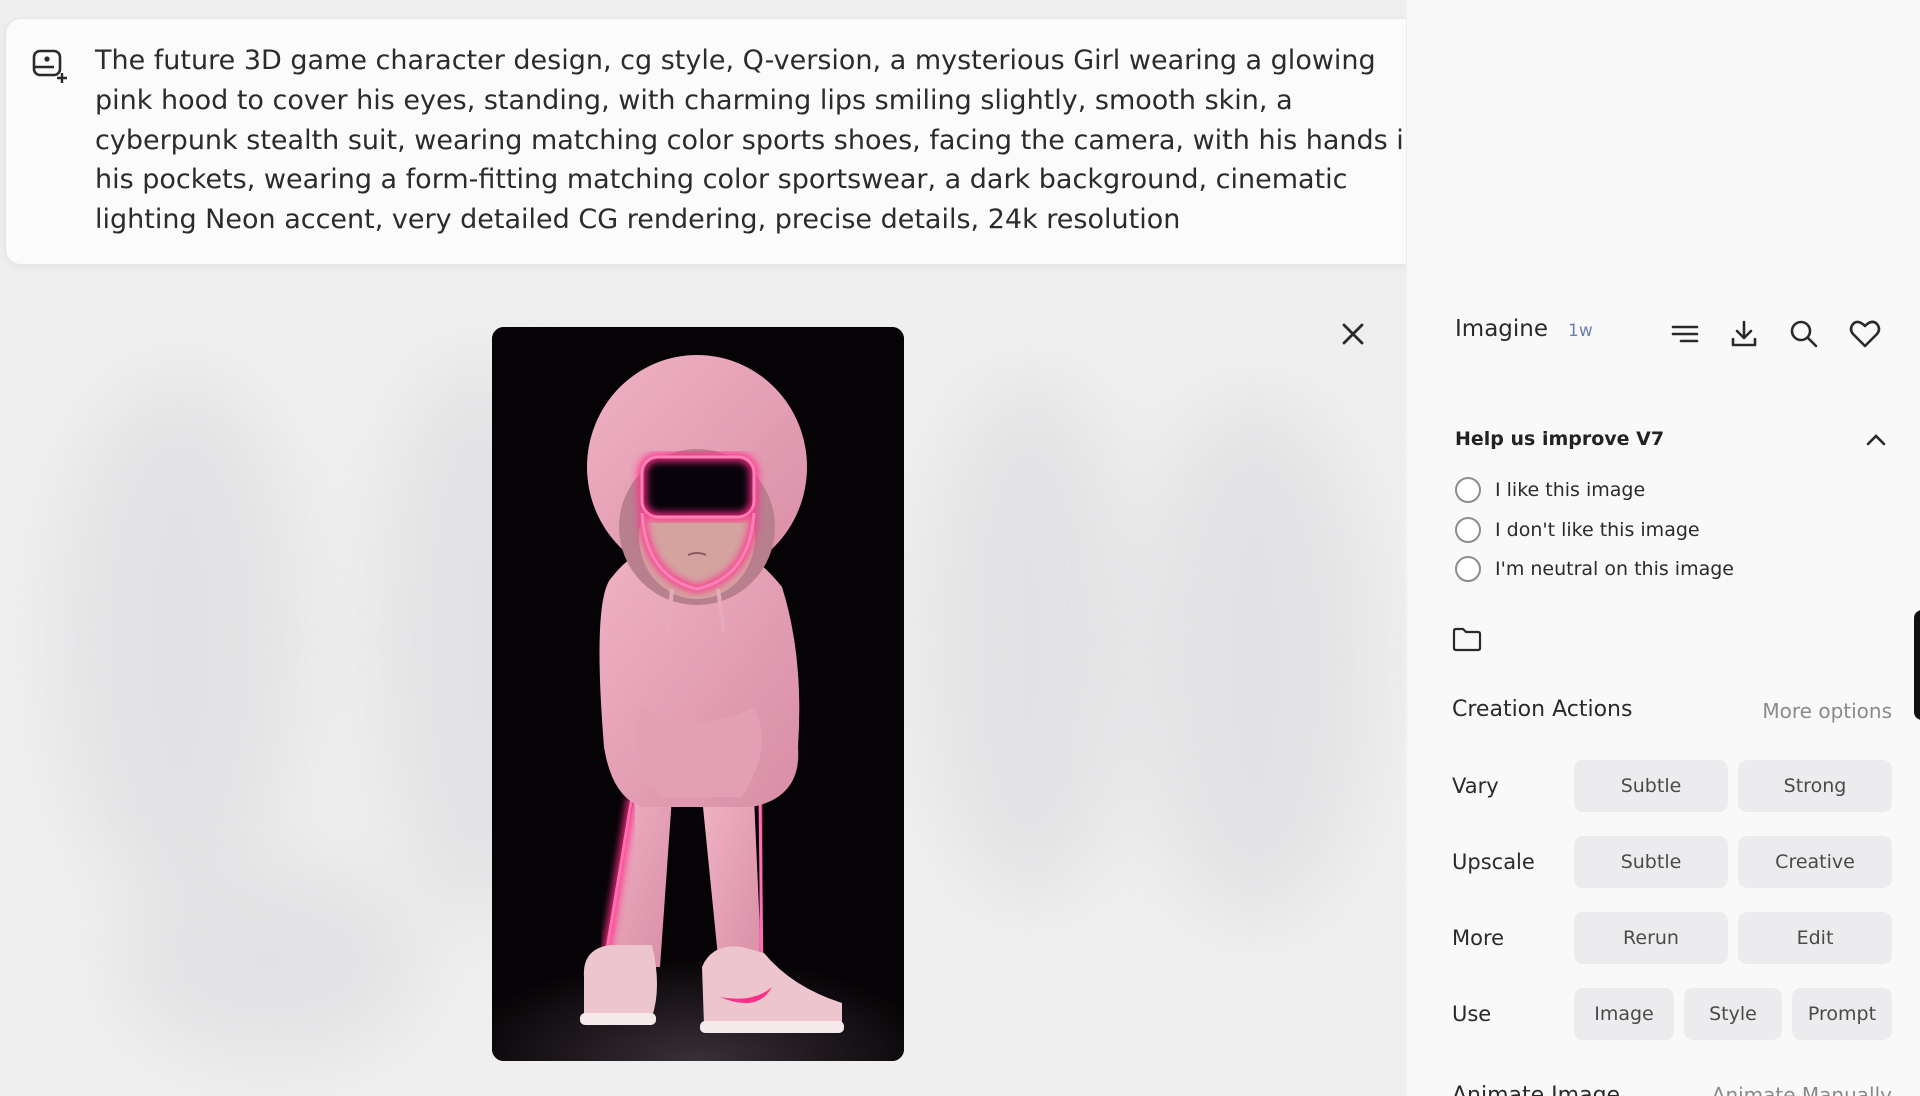 Image resolution: width=1920 pixels, height=1096 pixels. Describe the element at coordinates (1651, 786) in the screenshot. I see `vary-subtle-button: Subtle` at that location.